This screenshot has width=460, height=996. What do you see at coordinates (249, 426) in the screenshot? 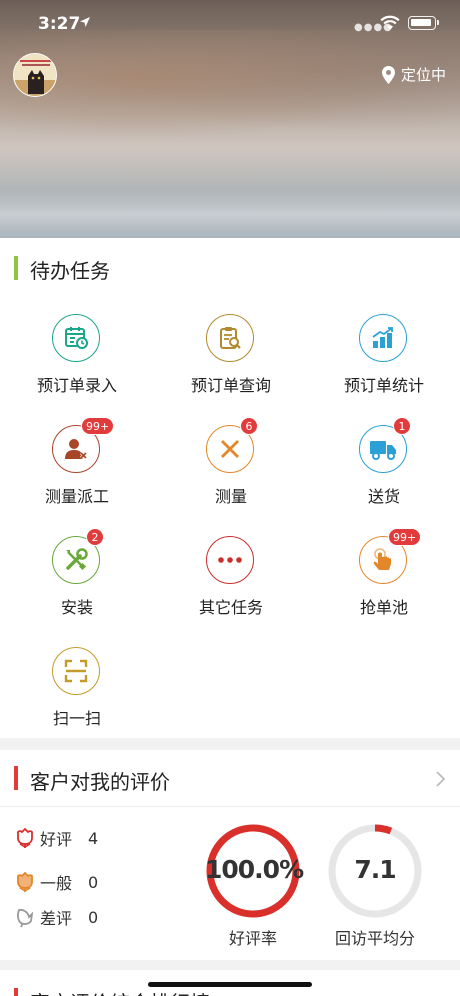
I see `badge-count: 6` at bounding box center [249, 426].